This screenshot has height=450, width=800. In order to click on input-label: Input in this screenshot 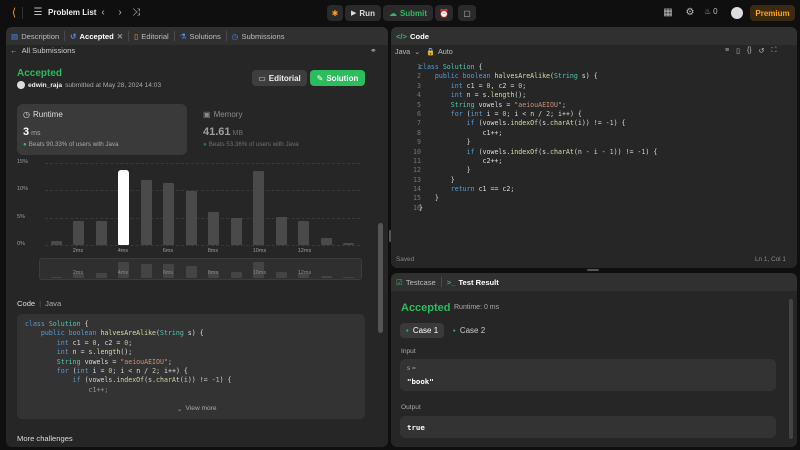, I will do `click(408, 351)`.